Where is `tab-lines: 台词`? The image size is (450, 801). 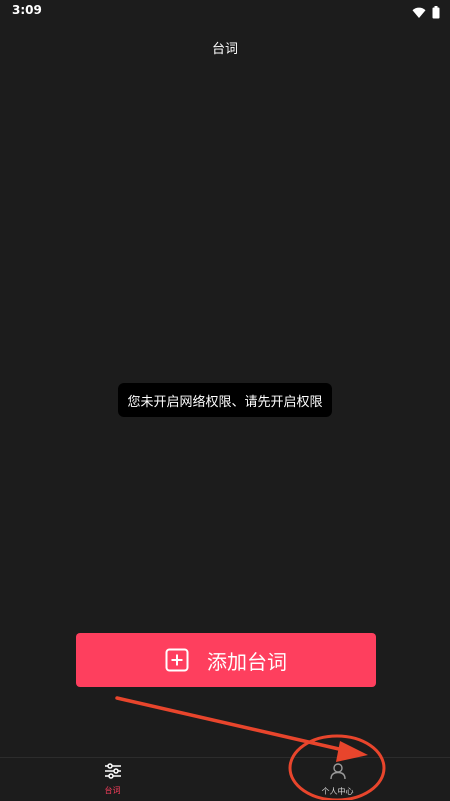 tab-lines: 台词 is located at coordinates (112, 779).